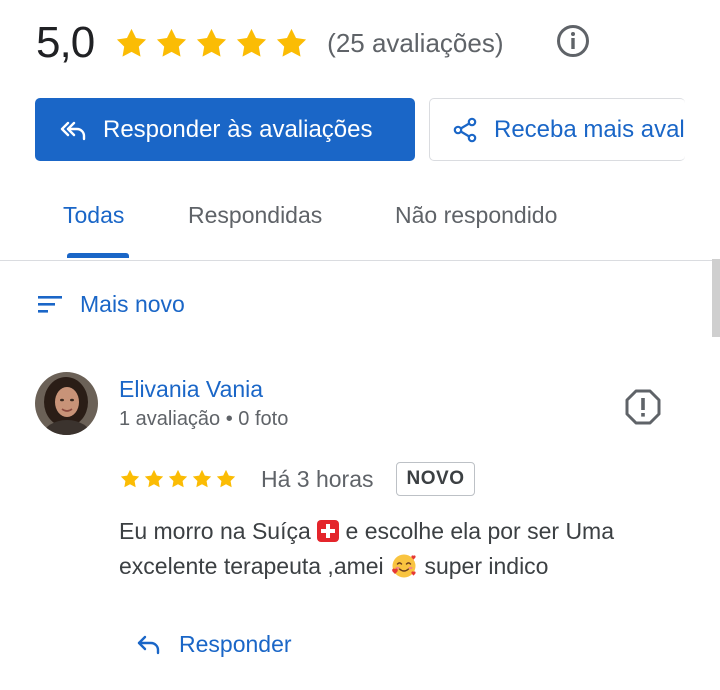 The image size is (720, 690). I want to click on reviewer-name: Elivania Vania, so click(191, 389).